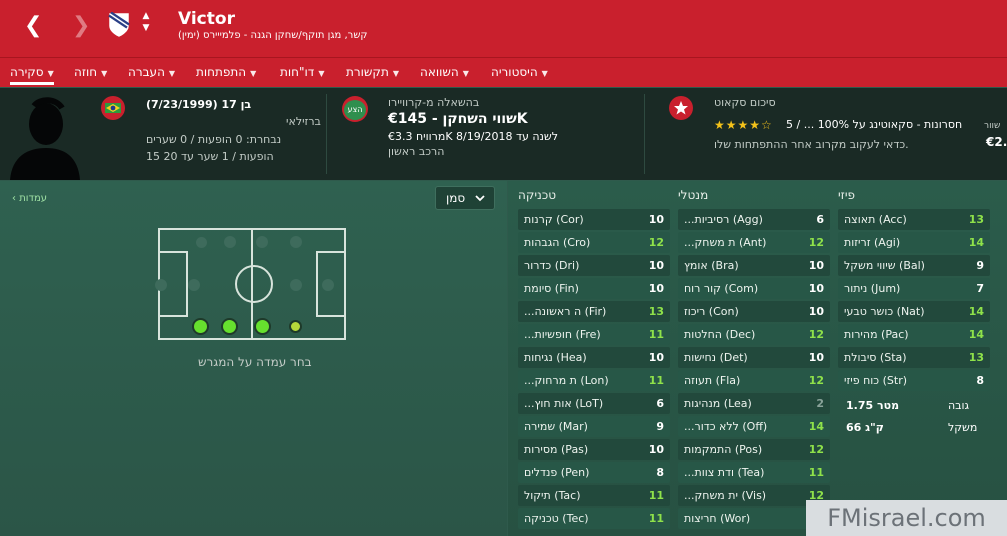  Describe the element at coordinates (723, 219) in the screenshot. I see `attribute-label: ...רסיביות (Agg)` at that location.